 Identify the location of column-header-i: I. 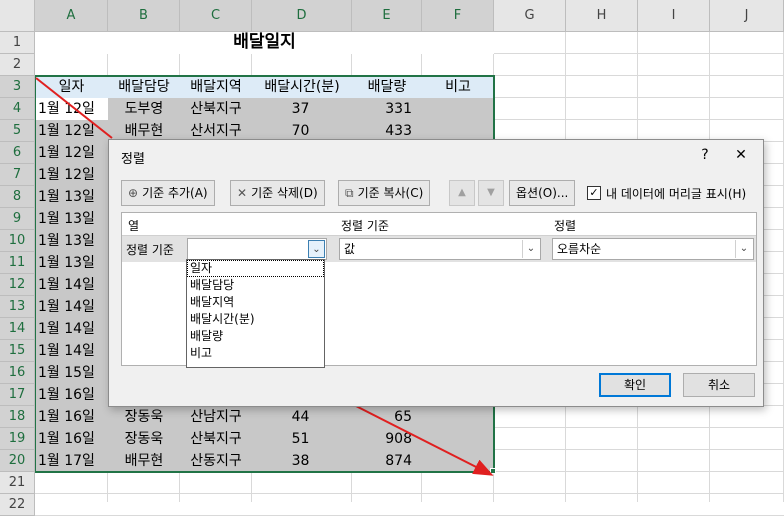
(674, 16).